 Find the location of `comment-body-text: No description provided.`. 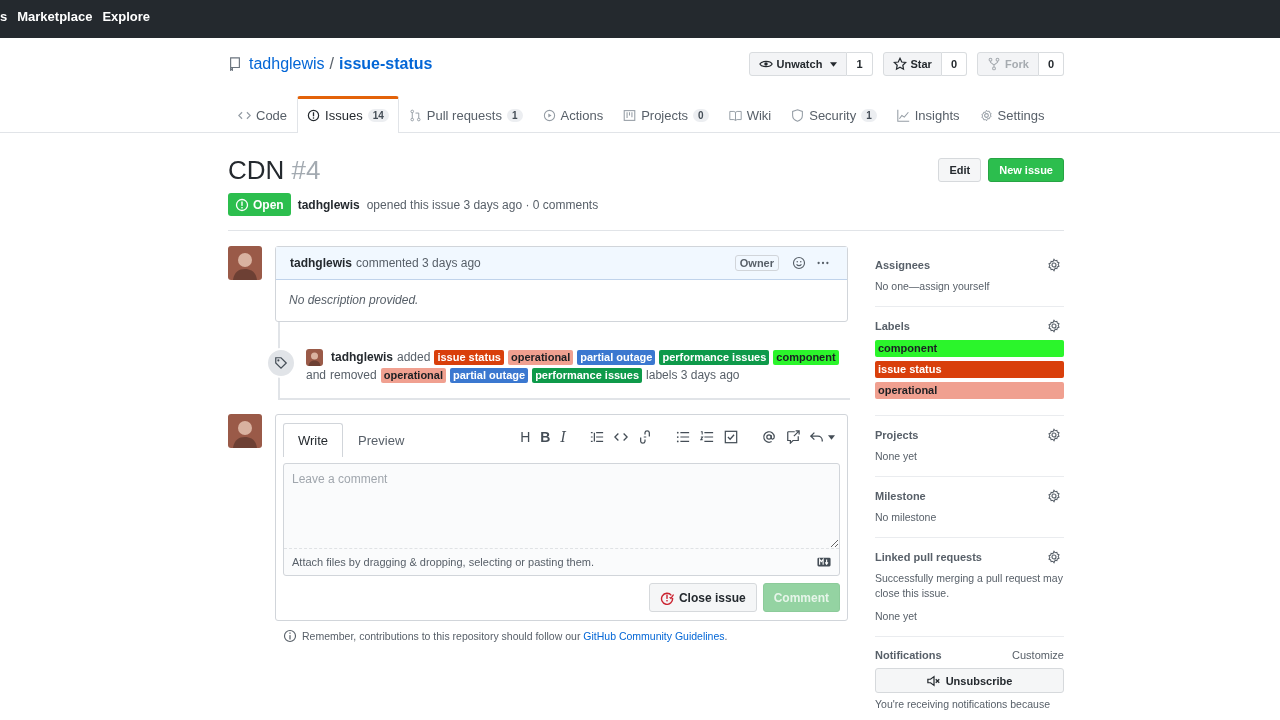

comment-body-text: No description provided. is located at coordinates (354, 300).